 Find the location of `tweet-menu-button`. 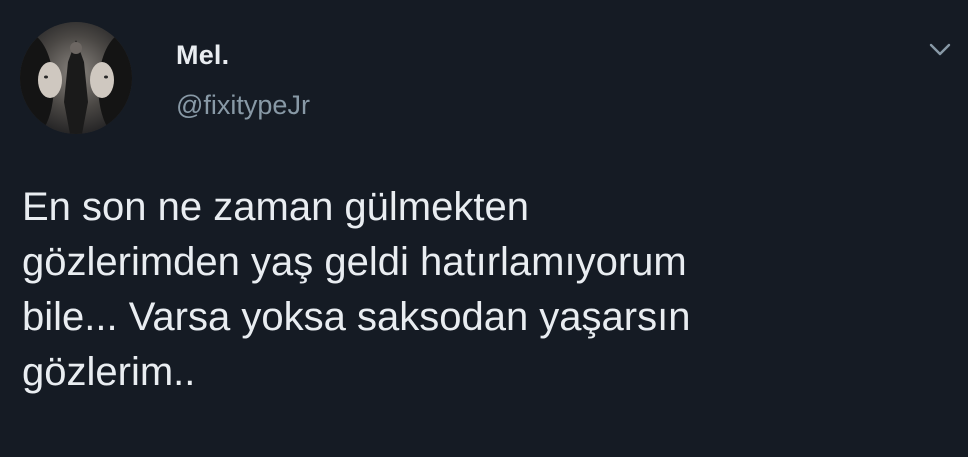

tweet-menu-button is located at coordinates (940, 50).